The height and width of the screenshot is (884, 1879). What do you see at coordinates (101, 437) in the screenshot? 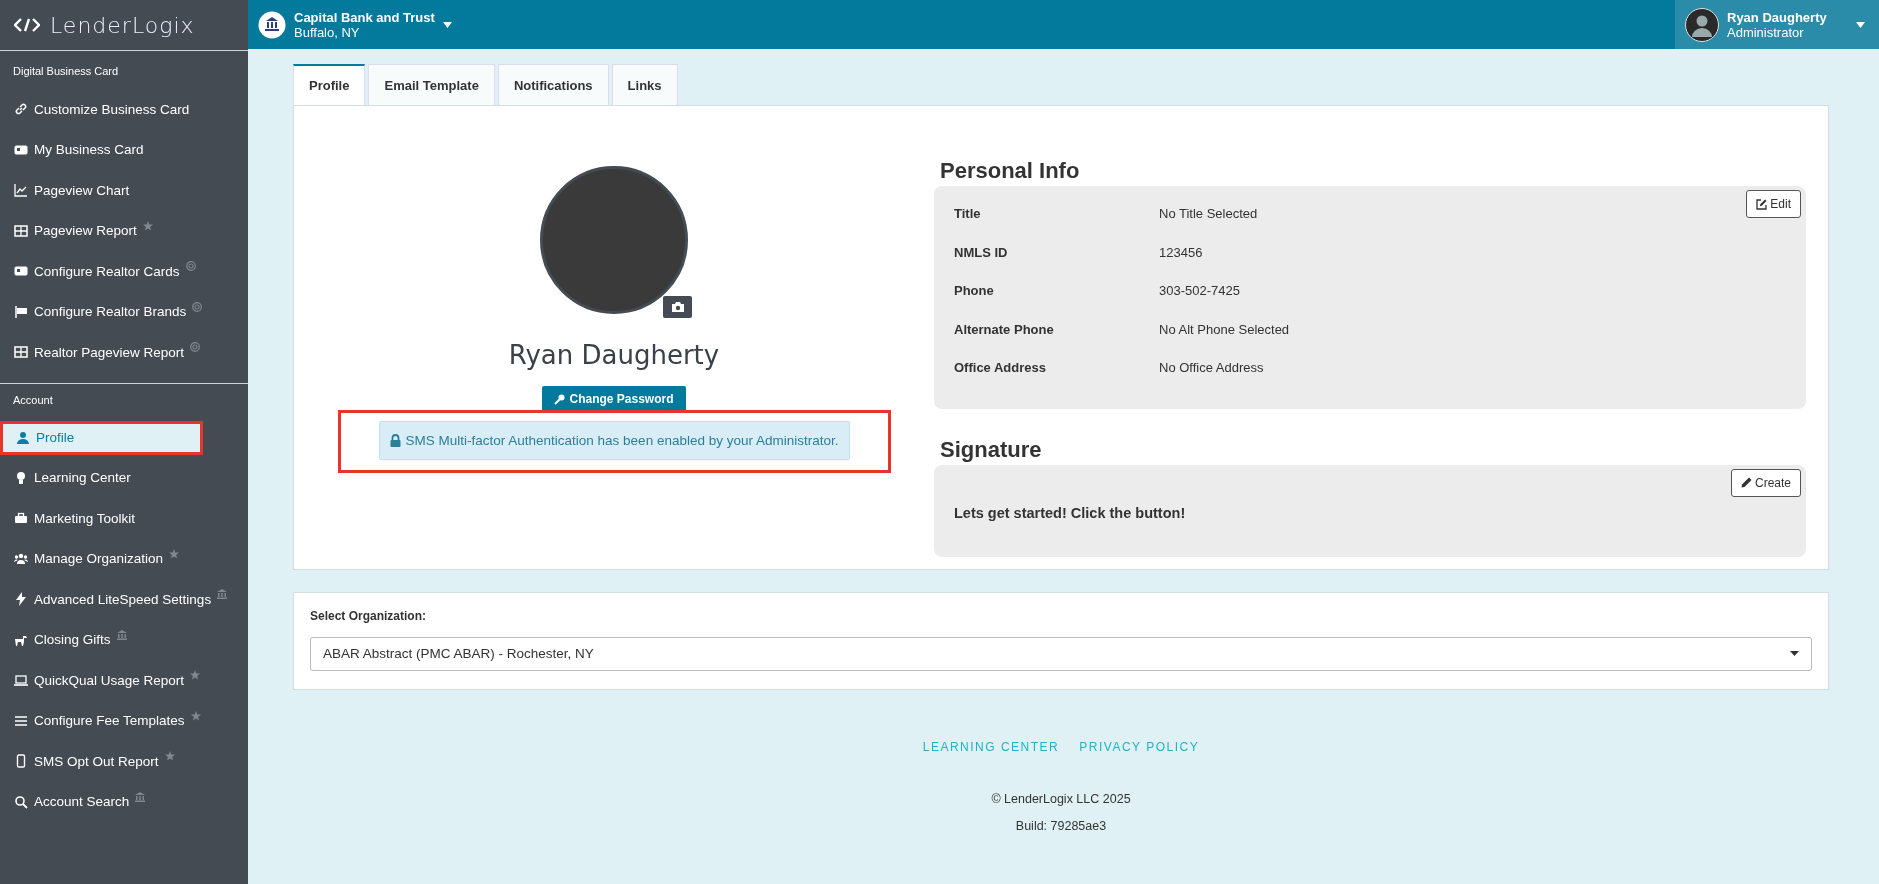
I see `sidebar-item: Profile` at bounding box center [101, 437].